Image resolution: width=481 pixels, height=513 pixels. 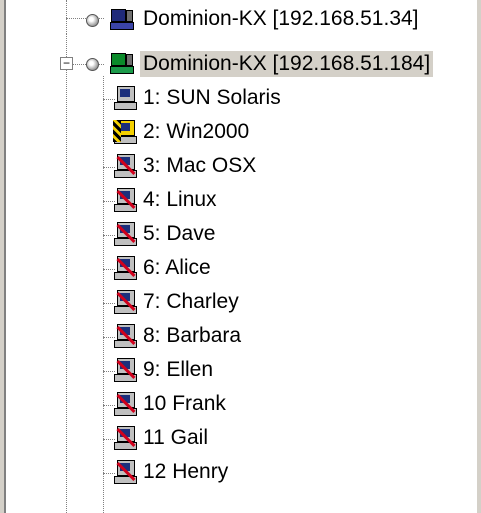 I want to click on port-label: 7: Charley, so click(x=191, y=302).